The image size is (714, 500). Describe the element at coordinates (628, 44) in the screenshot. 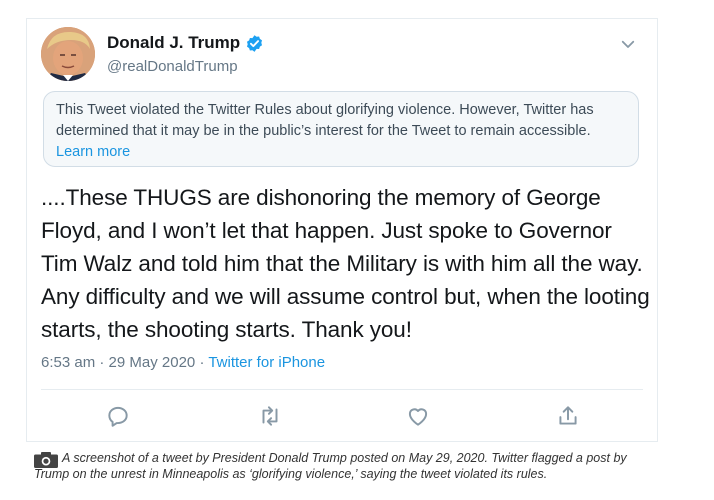

I see `chevron-down-icon` at that location.